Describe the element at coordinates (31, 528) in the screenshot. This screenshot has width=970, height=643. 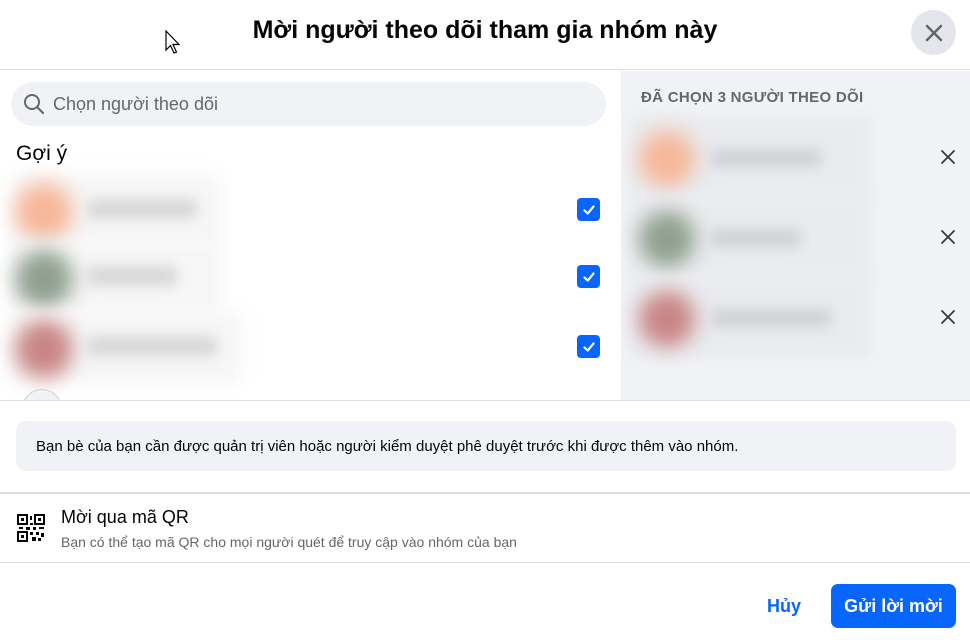
I see `qr-code-icon` at that location.